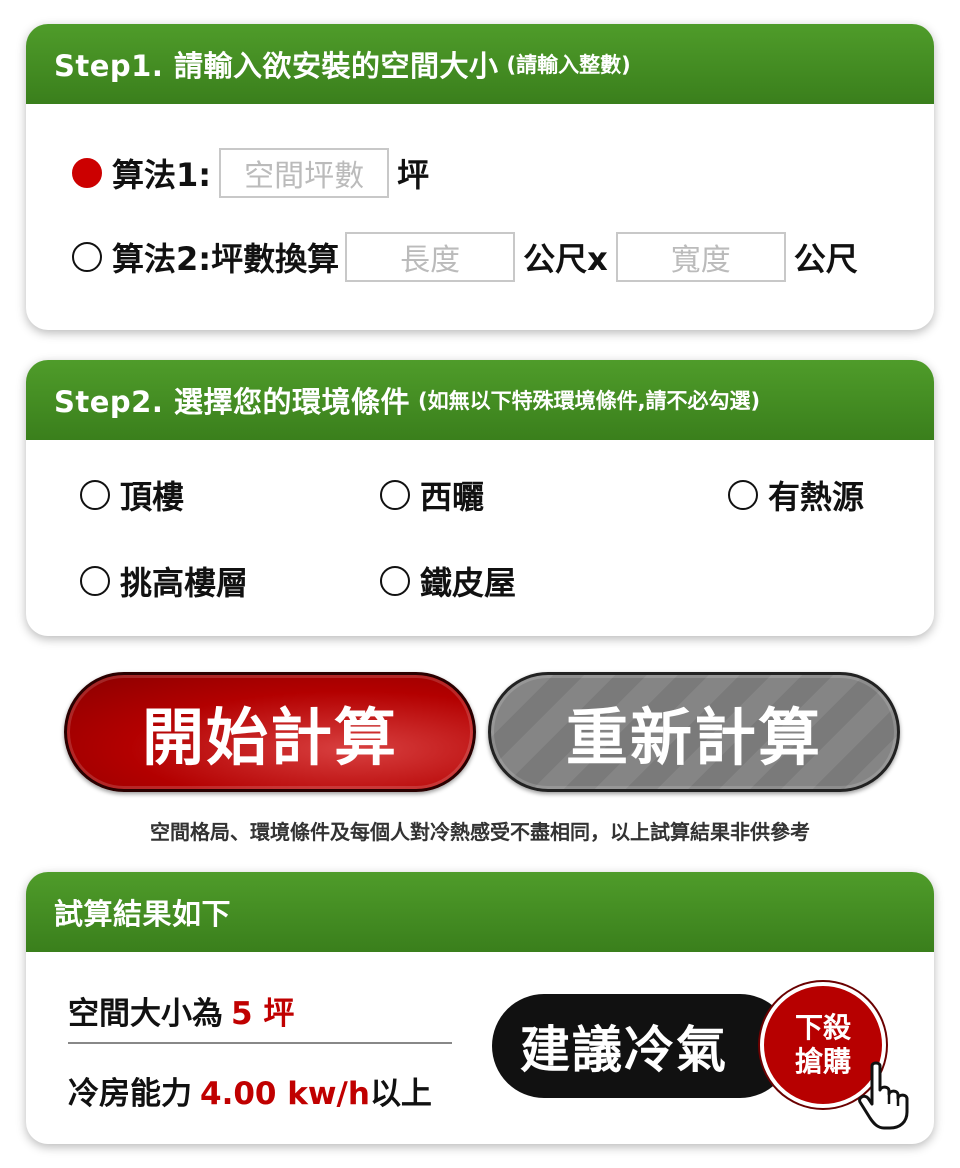  What do you see at coordinates (452, 497) in the screenshot?
I see `option-label: 西曬` at bounding box center [452, 497].